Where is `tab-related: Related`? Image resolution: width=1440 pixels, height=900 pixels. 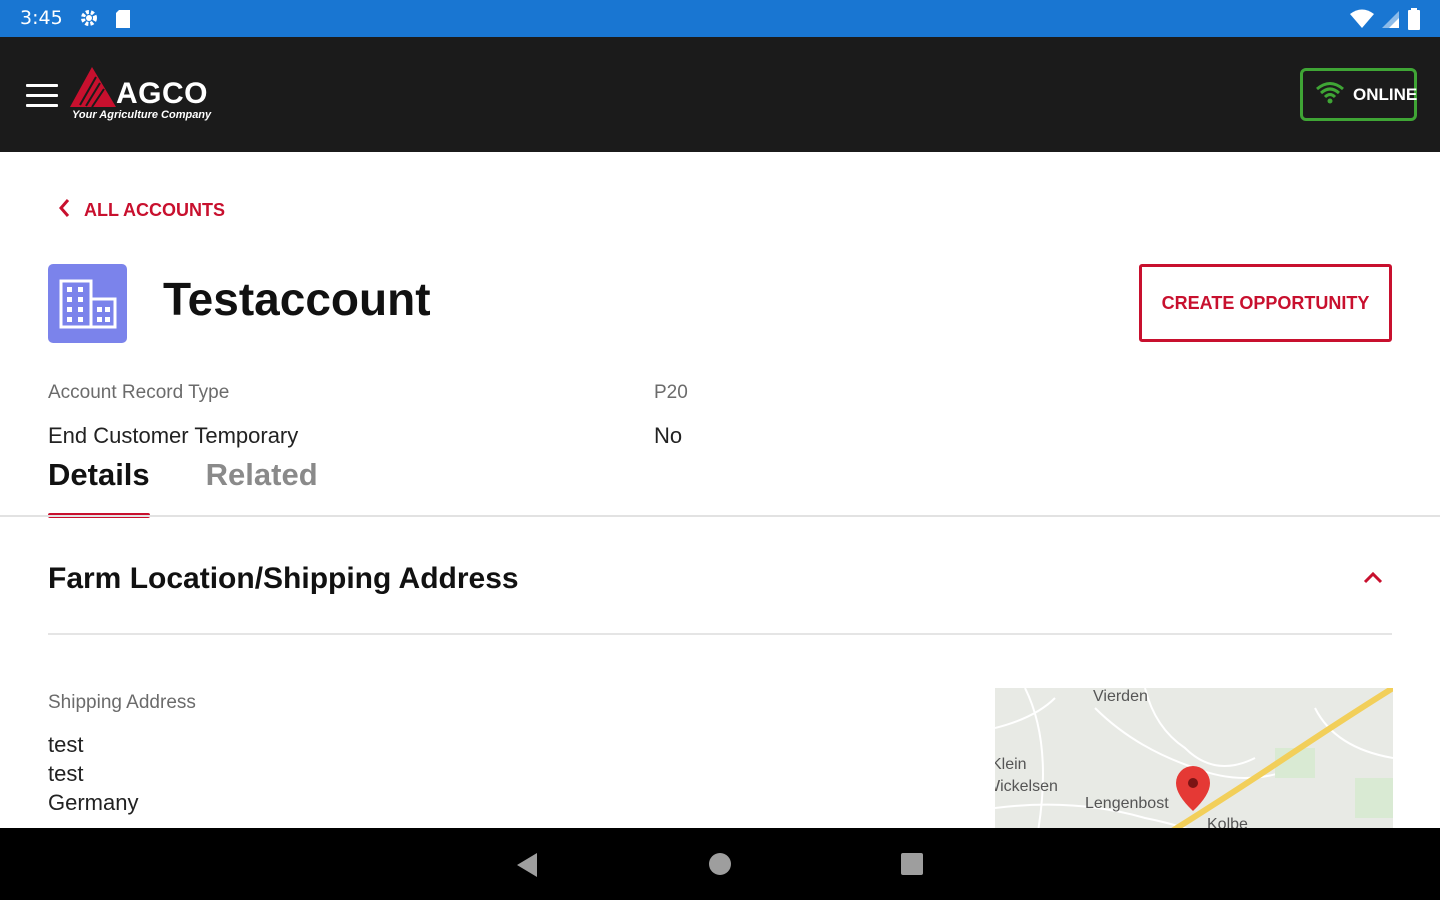 tab-related: Related is located at coordinates (262, 487).